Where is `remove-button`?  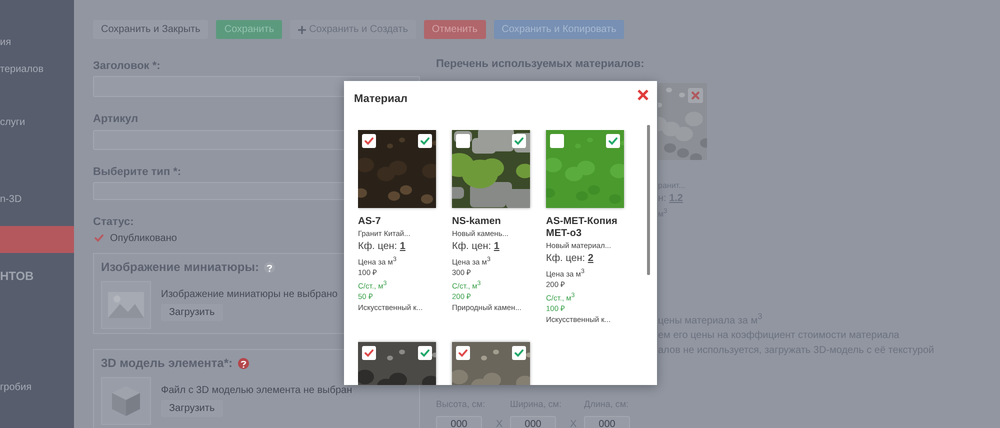
remove-button is located at coordinates (695, 95).